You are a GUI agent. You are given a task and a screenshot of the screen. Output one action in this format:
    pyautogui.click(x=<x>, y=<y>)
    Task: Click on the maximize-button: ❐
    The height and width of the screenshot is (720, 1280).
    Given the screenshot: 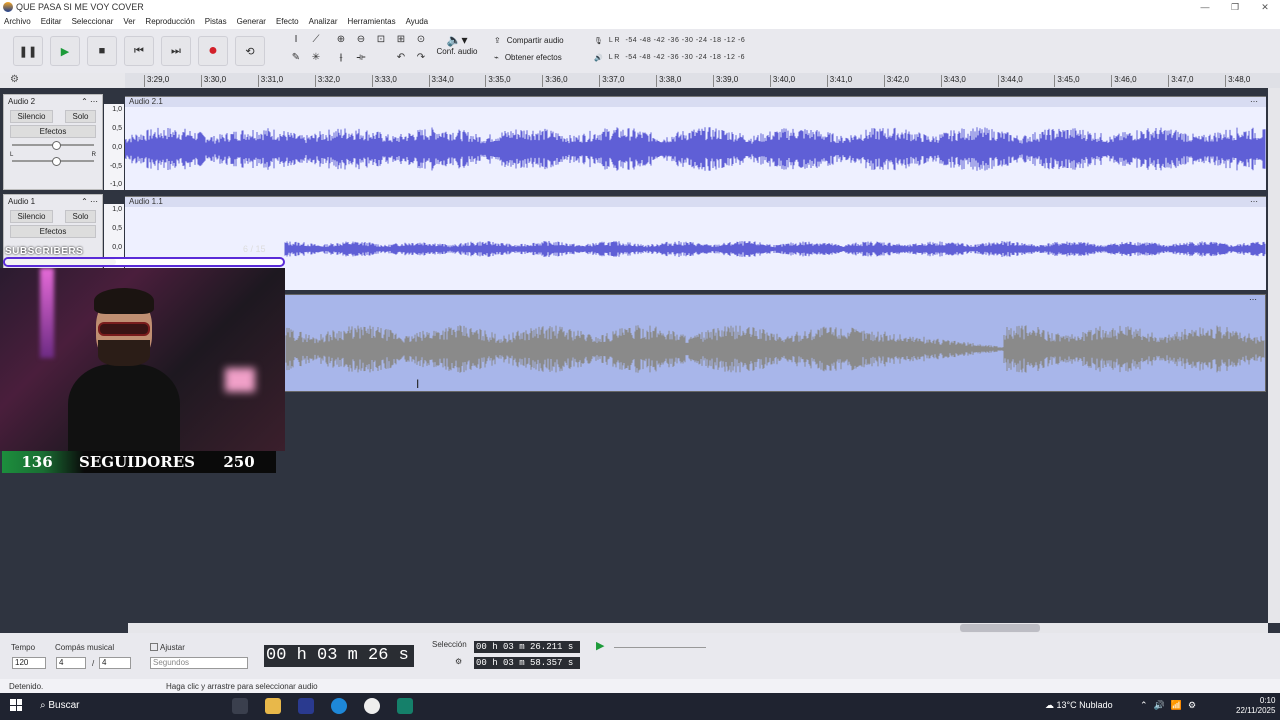 What is the action you would take?
    pyautogui.click(x=1235, y=7)
    